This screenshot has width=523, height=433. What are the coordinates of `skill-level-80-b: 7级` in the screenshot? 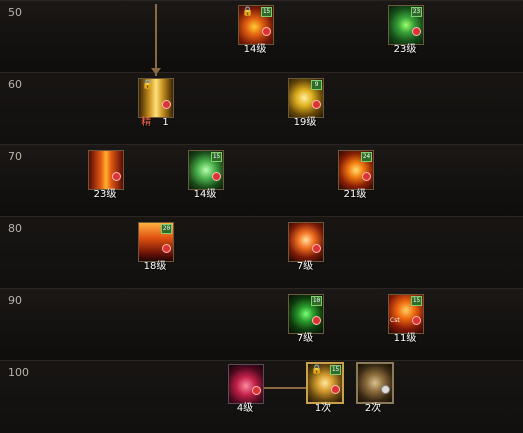 It's located at (305, 266).